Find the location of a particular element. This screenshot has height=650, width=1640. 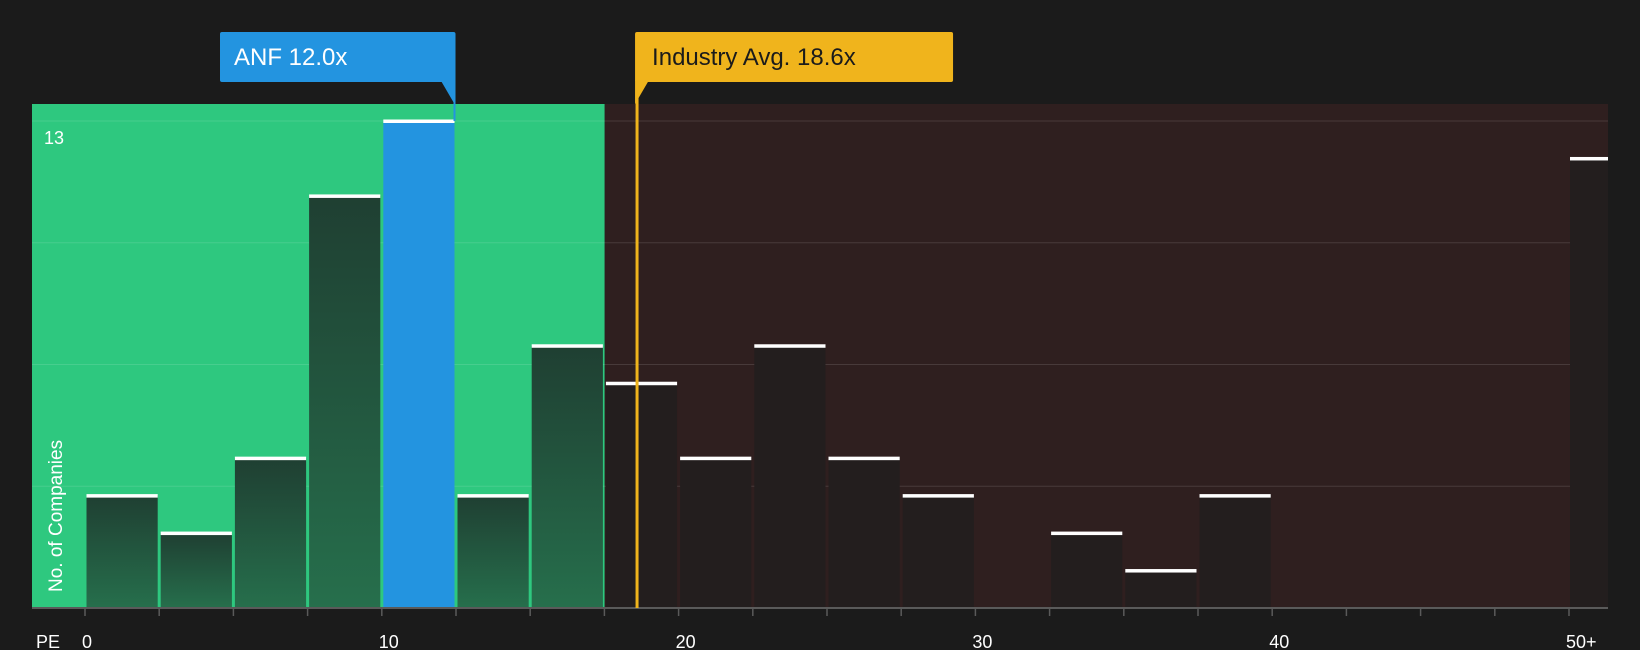

y-axis-max-label: 13 is located at coordinates (54, 138).